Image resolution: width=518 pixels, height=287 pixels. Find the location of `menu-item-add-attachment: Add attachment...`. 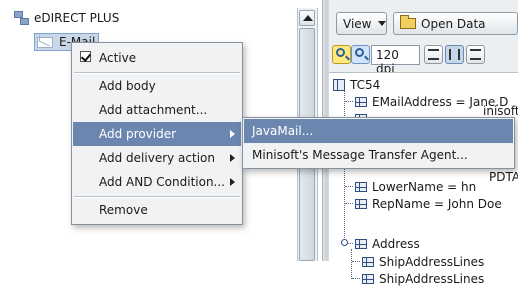

menu-item-add-attachment: Add attachment... is located at coordinates (157, 110).